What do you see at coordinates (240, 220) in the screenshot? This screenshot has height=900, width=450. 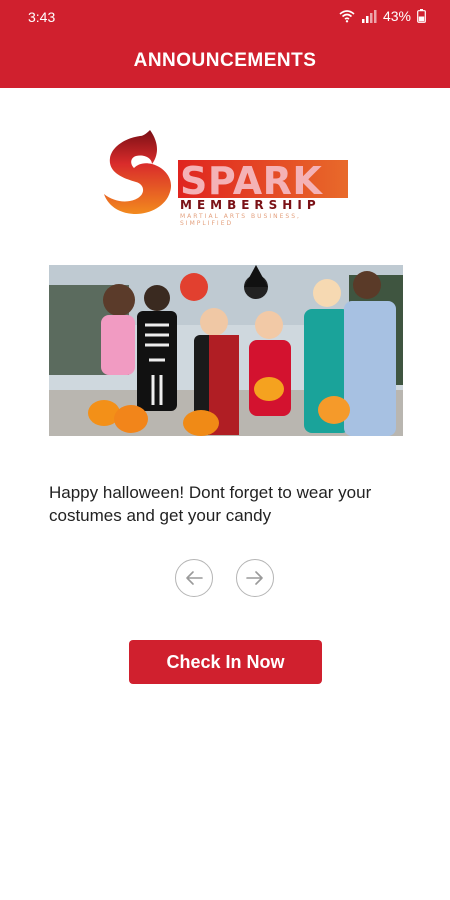 I see `logo-tagline: MARTIAL ARTS BUSINESS, SIMPLIFIED` at bounding box center [240, 220].